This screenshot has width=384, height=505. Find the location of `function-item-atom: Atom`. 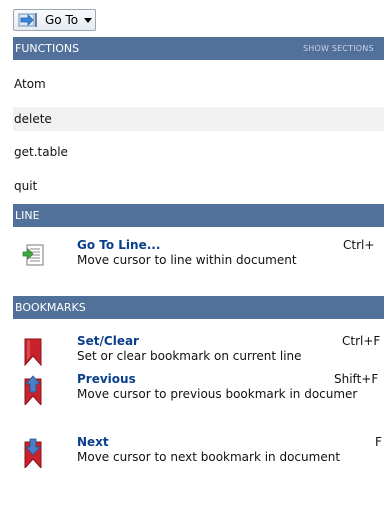

function-item-atom: Atom is located at coordinates (198, 84).